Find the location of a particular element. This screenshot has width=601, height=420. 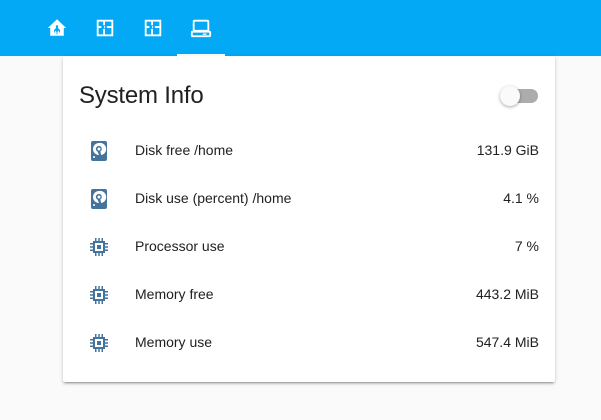

entity-value: 443.2 MiB is located at coordinates (507, 294).